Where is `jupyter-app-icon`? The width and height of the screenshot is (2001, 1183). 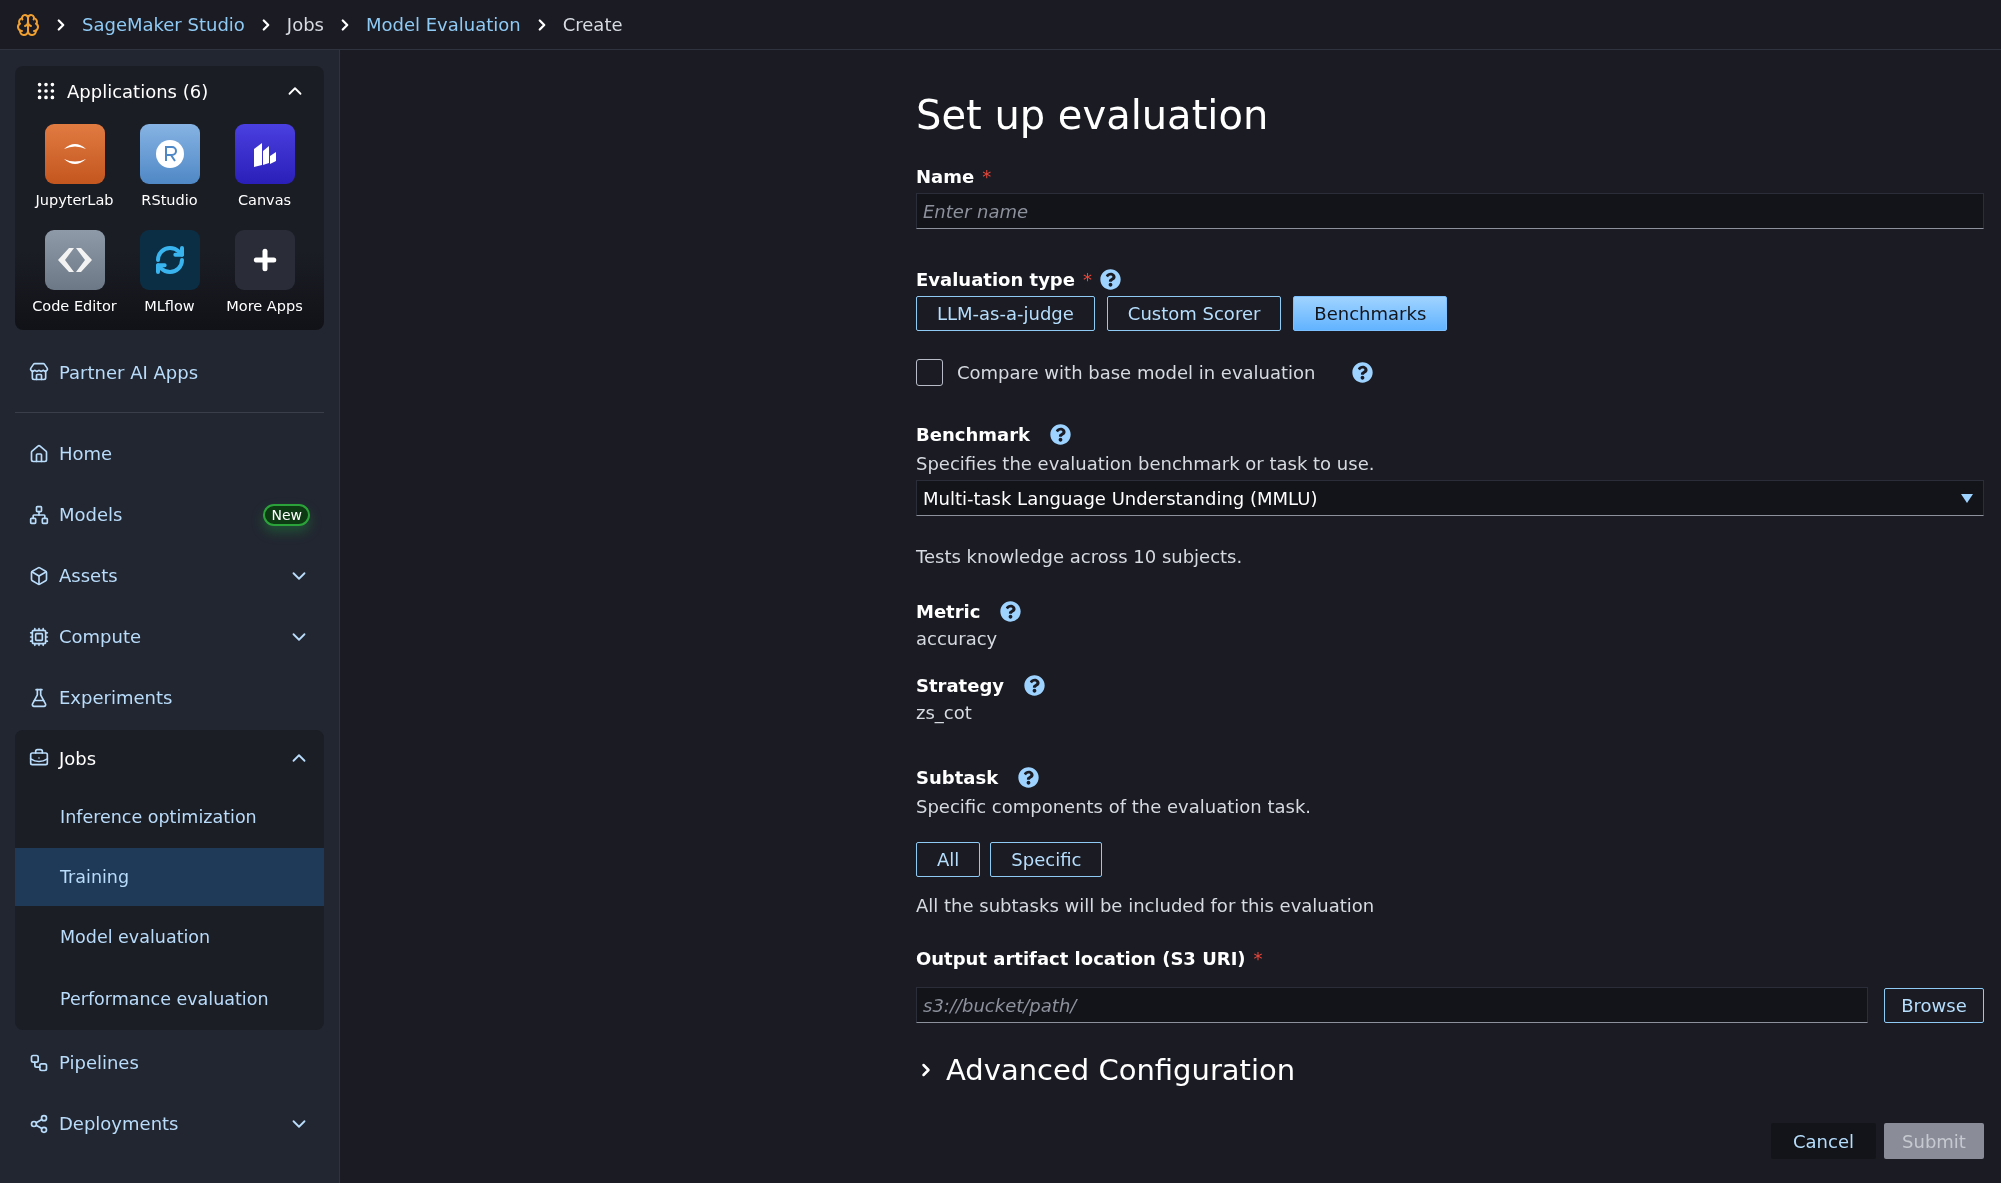
jupyter-app-icon is located at coordinates (74, 154).